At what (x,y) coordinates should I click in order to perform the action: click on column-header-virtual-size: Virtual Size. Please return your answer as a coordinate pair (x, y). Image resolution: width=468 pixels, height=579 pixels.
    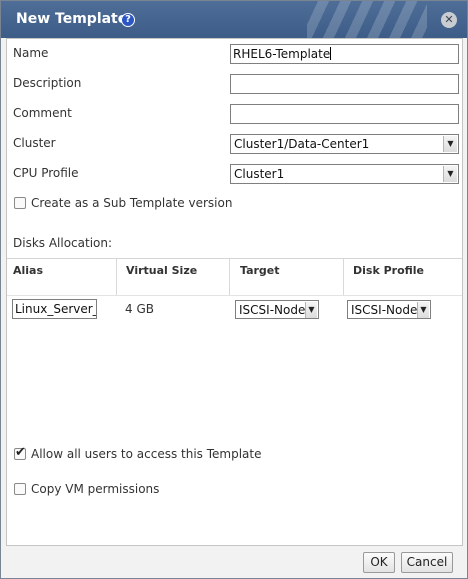
    Looking at the image, I should click on (175, 277).